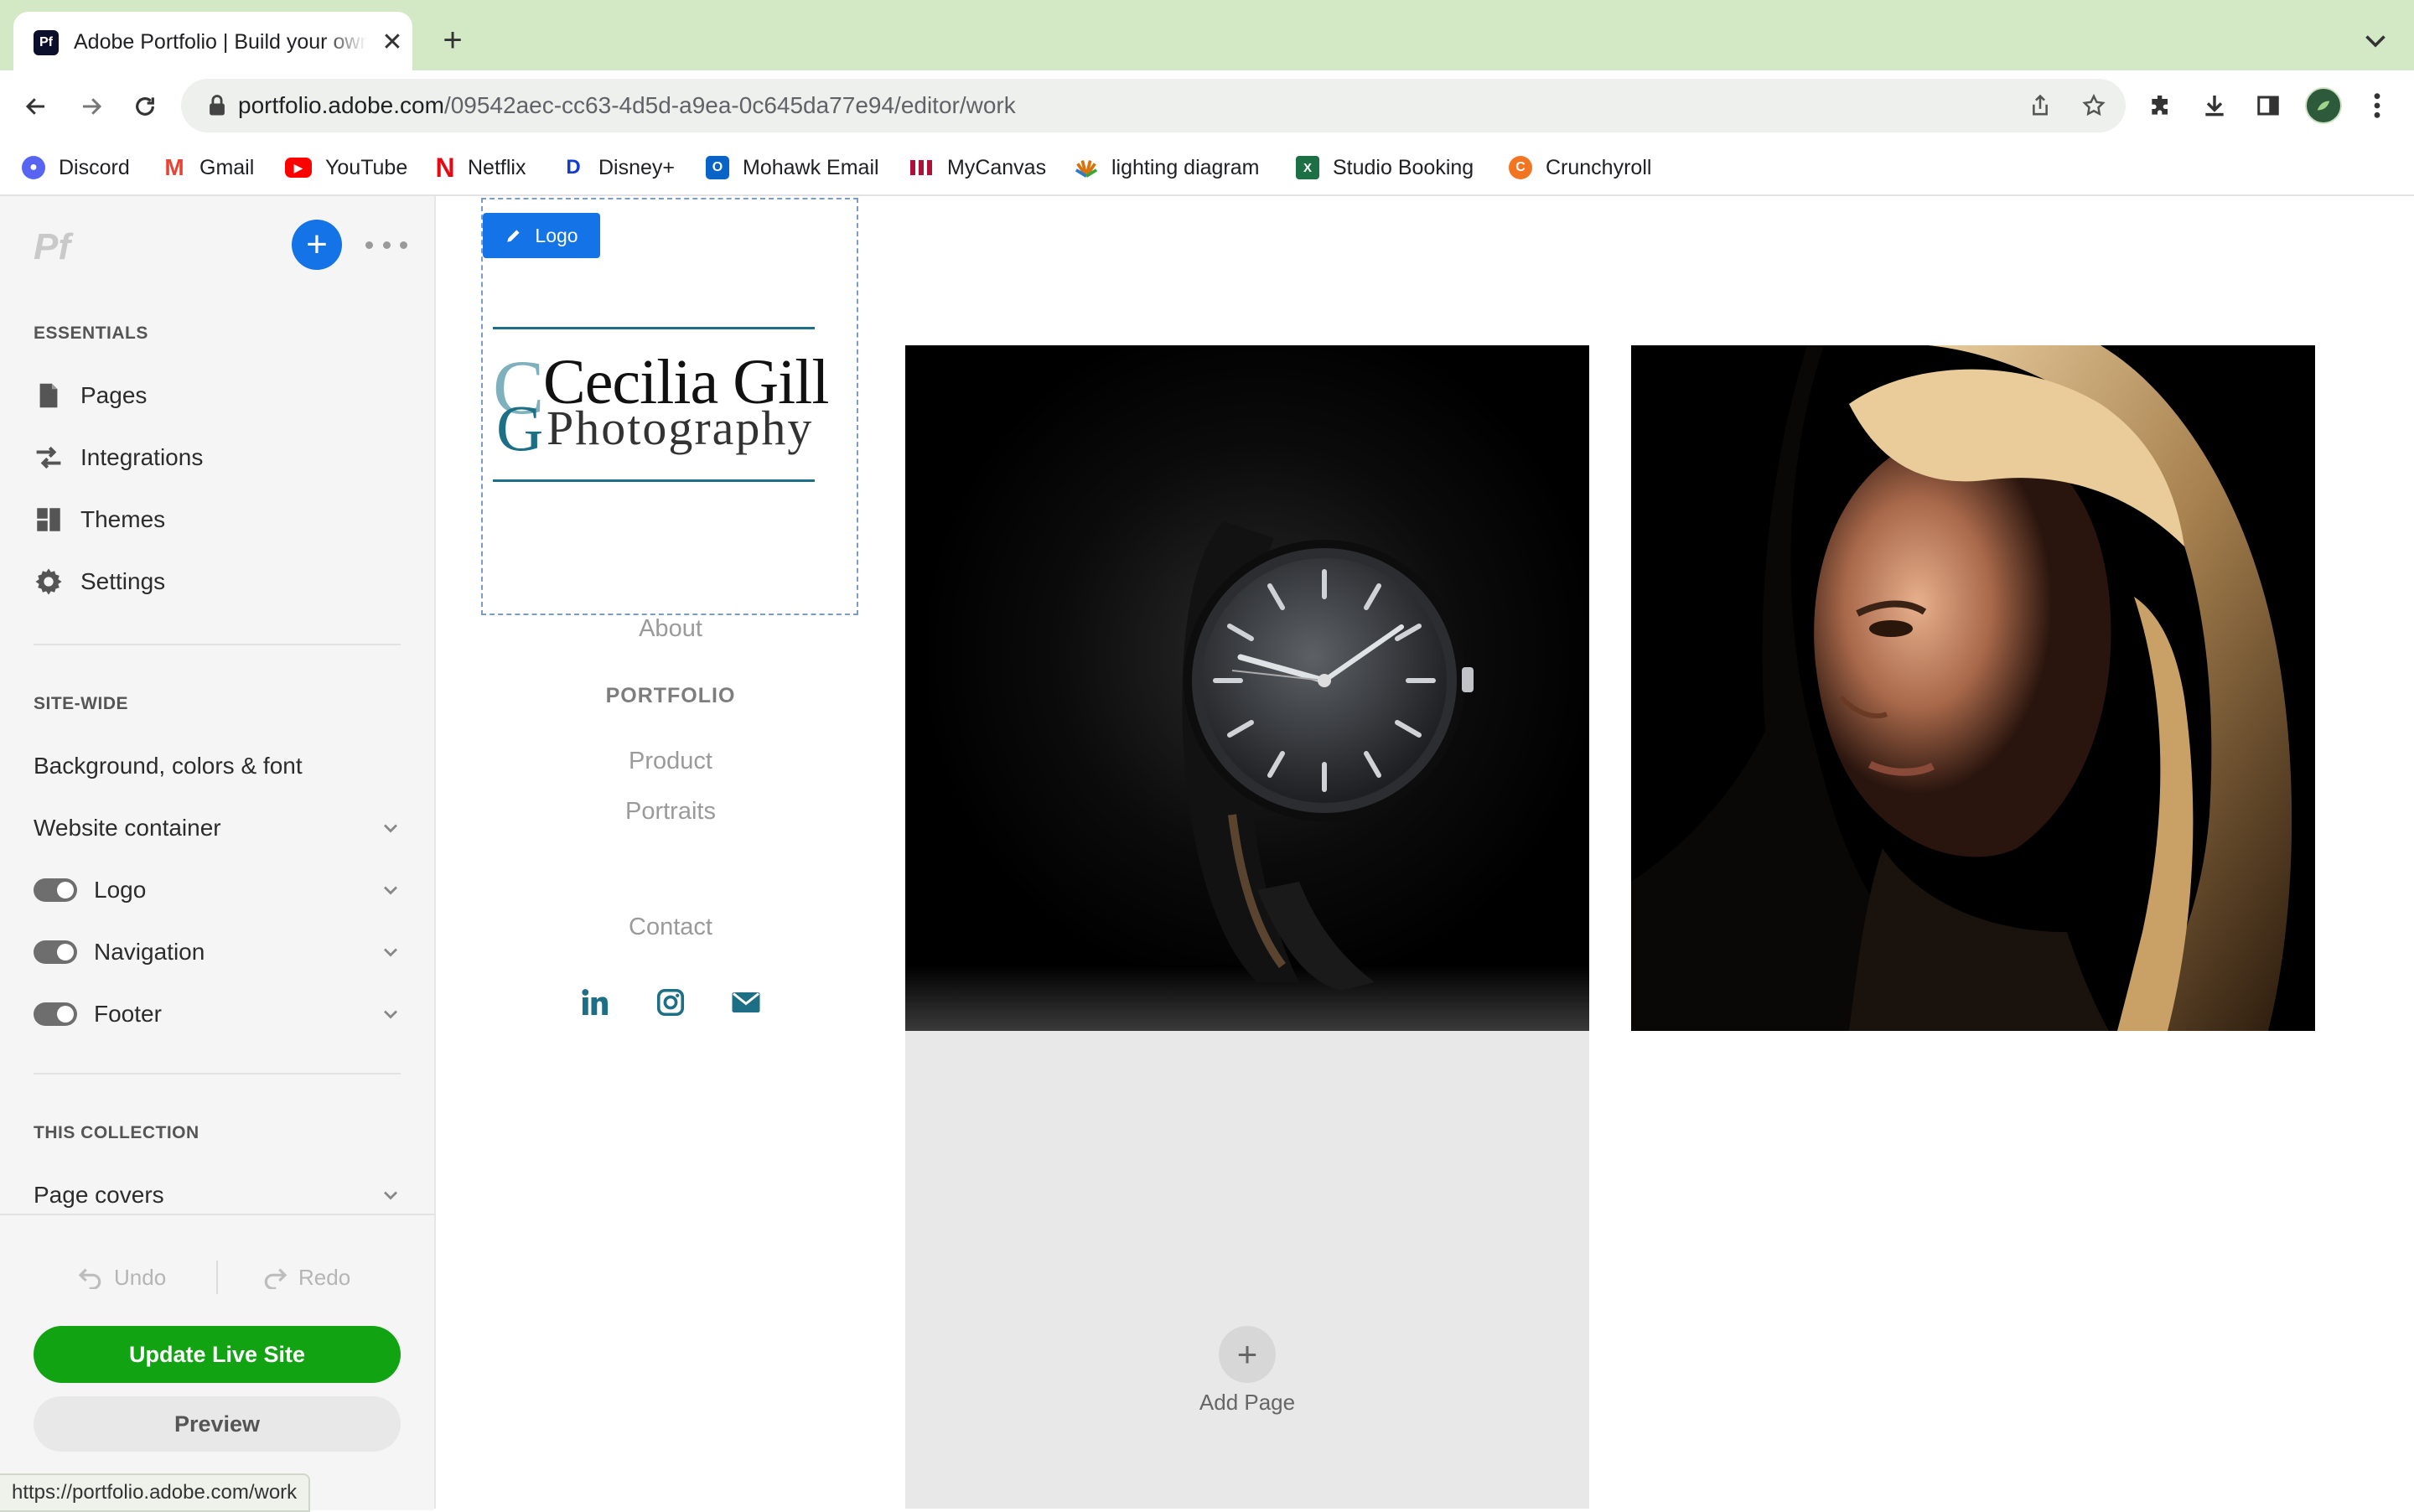 The width and height of the screenshot is (2414, 1512). What do you see at coordinates (922, 167) in the screenshot?
I see `canvas-icon` at bounding box center [922, 167].